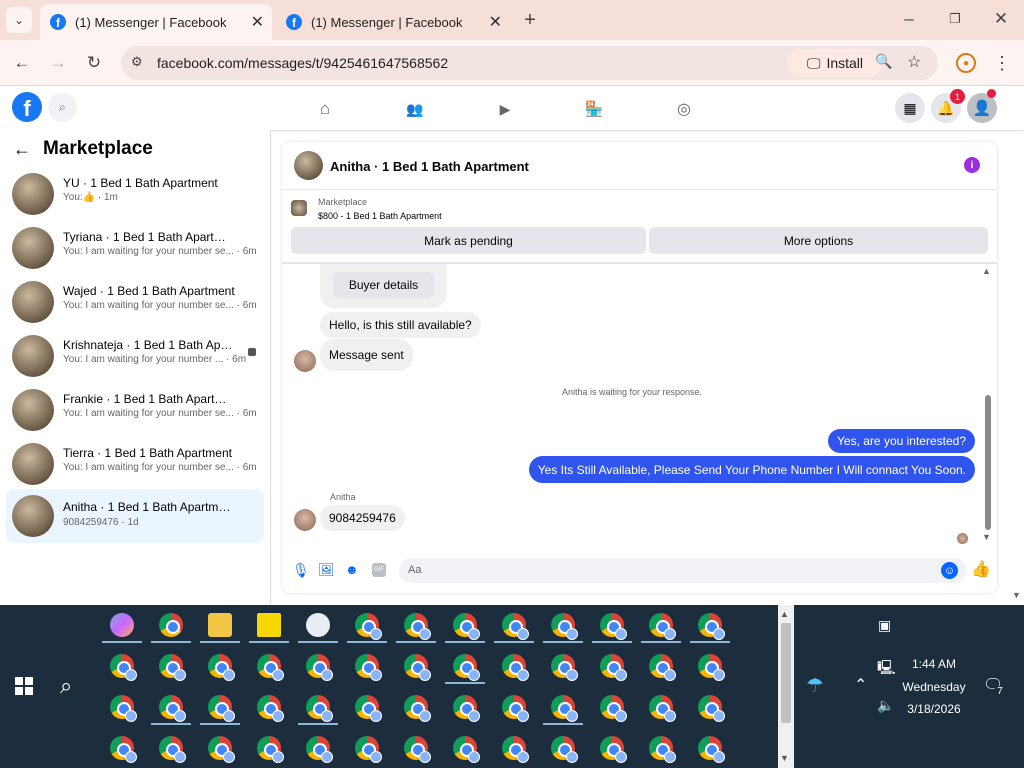  Describe the element at coordinates (308, 165) in the screenshot. I see `chat-avatar` at that location.